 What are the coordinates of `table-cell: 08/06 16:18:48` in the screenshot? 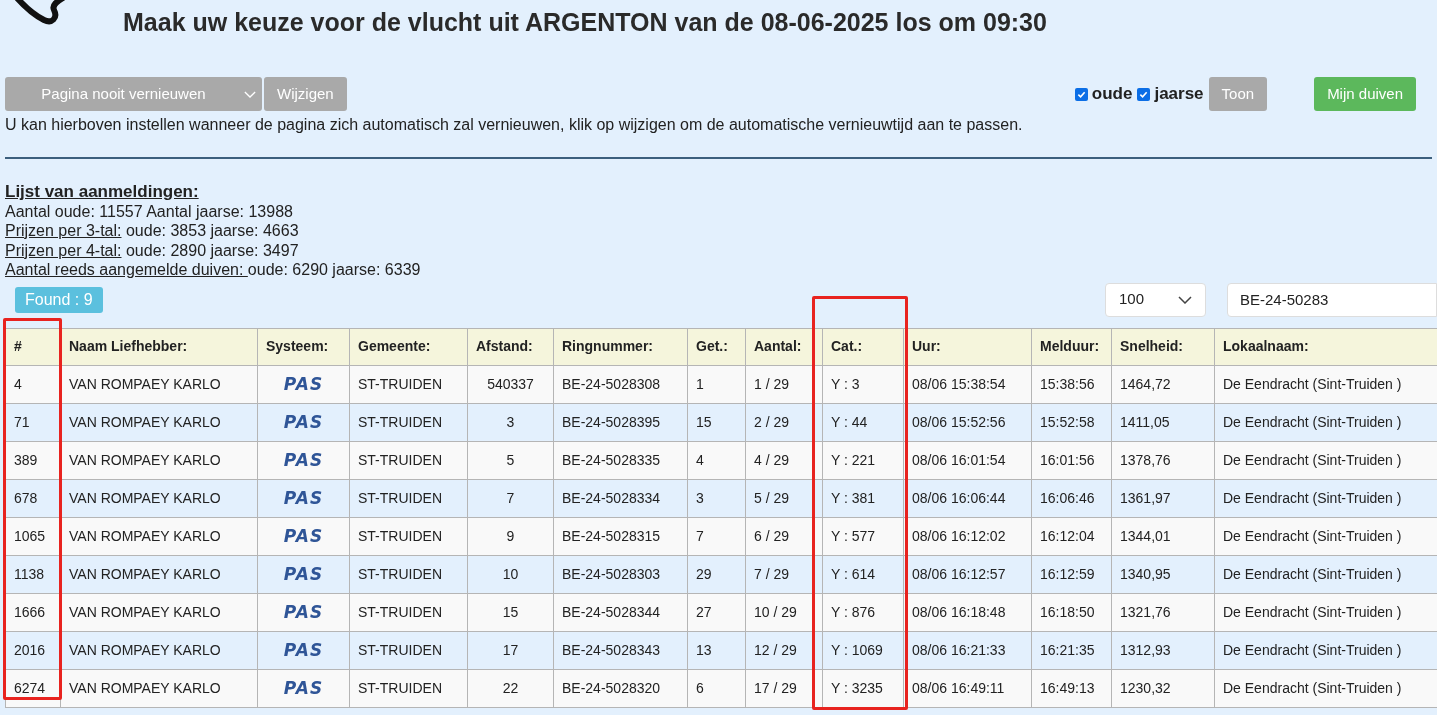 It's located at (967, 612).